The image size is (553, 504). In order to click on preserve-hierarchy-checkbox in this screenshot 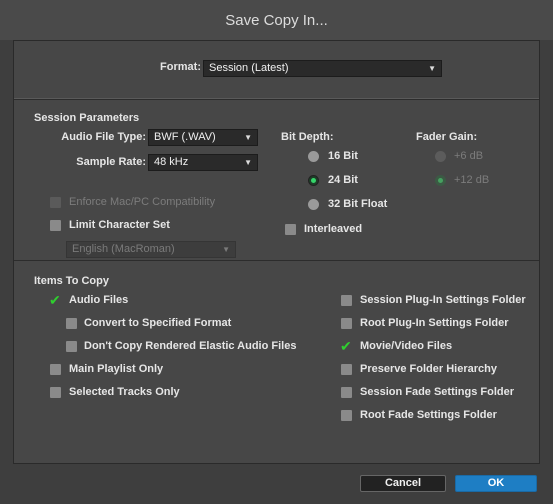, I will do `click(346, 369)`.